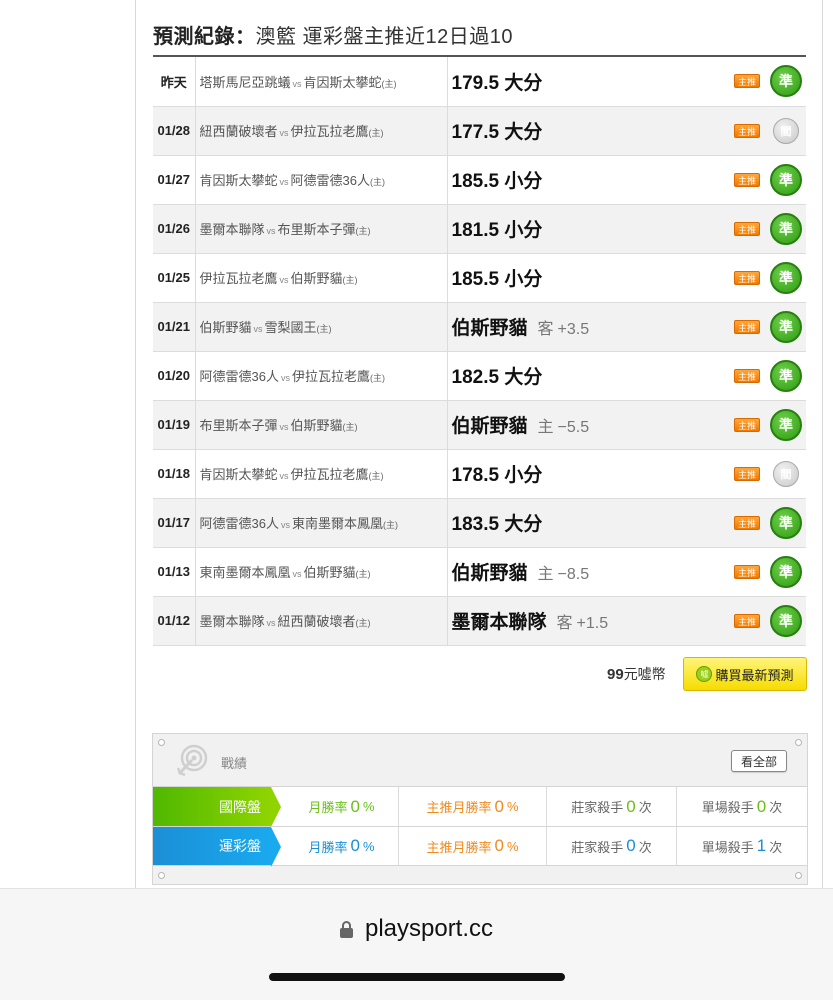 The width and height of the screenshot is (833, 1000). I want to click on away-team: 伊拉瓦拉老鷹, so click(238, 278).